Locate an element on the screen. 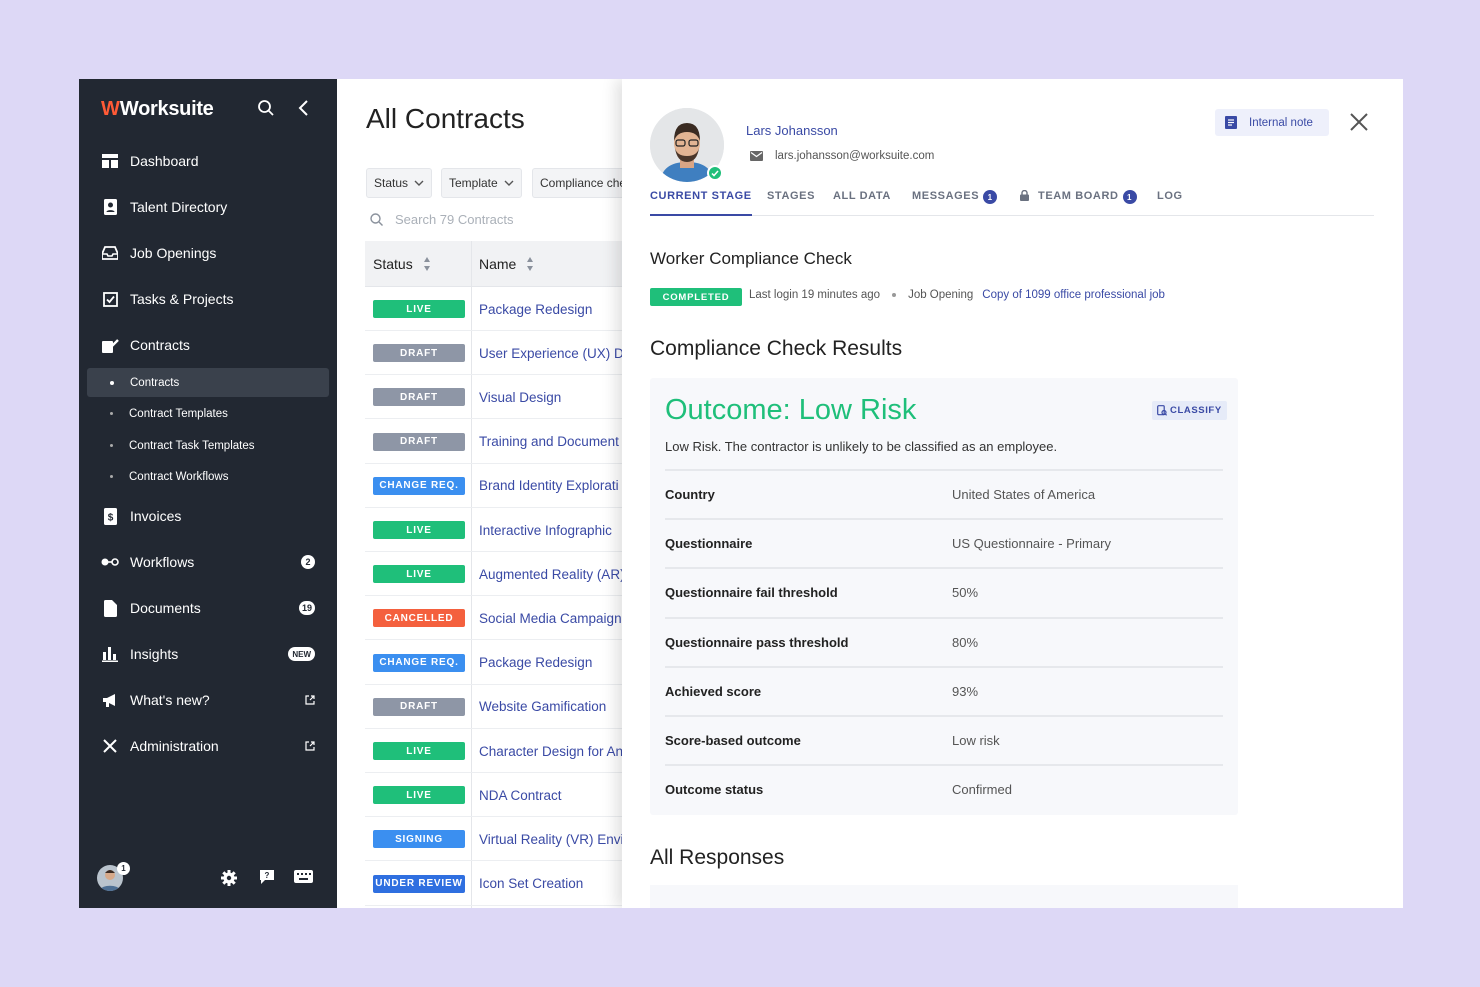  tab-team-board: TEAM BOARD 1 is located at coordinates (1078, 201).